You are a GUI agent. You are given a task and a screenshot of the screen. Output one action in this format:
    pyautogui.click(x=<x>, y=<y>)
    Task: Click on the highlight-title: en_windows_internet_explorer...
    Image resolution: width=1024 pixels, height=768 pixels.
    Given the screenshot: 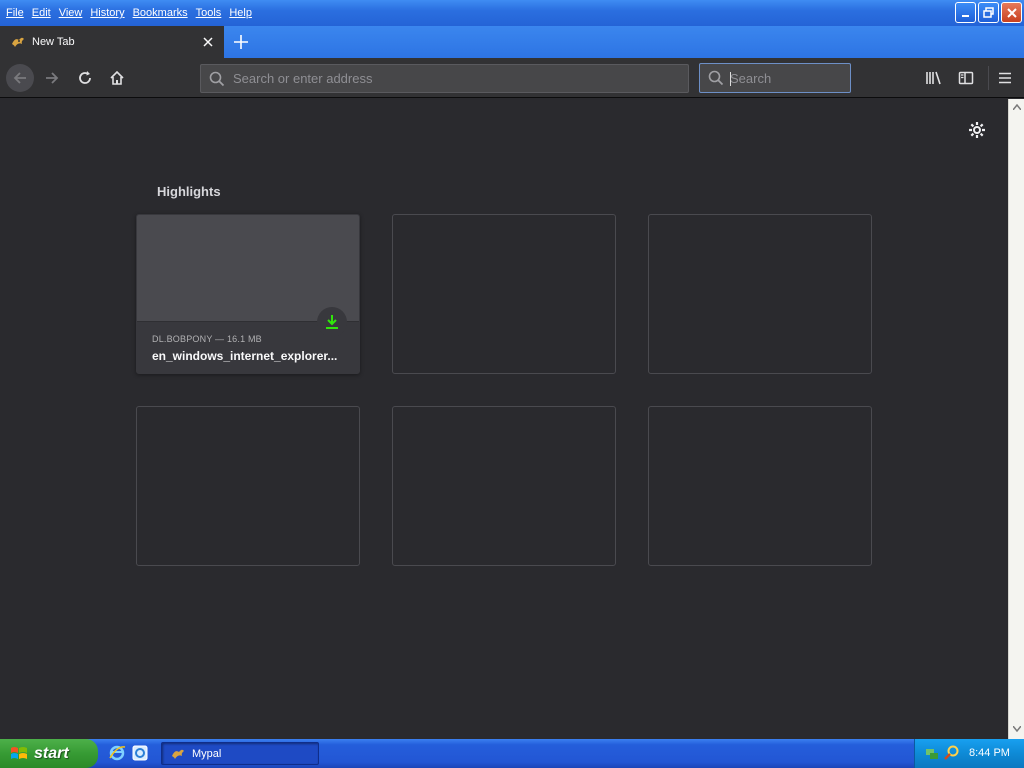 What is the action you would take?
    pyautogui.click(x=245, y=356)
    